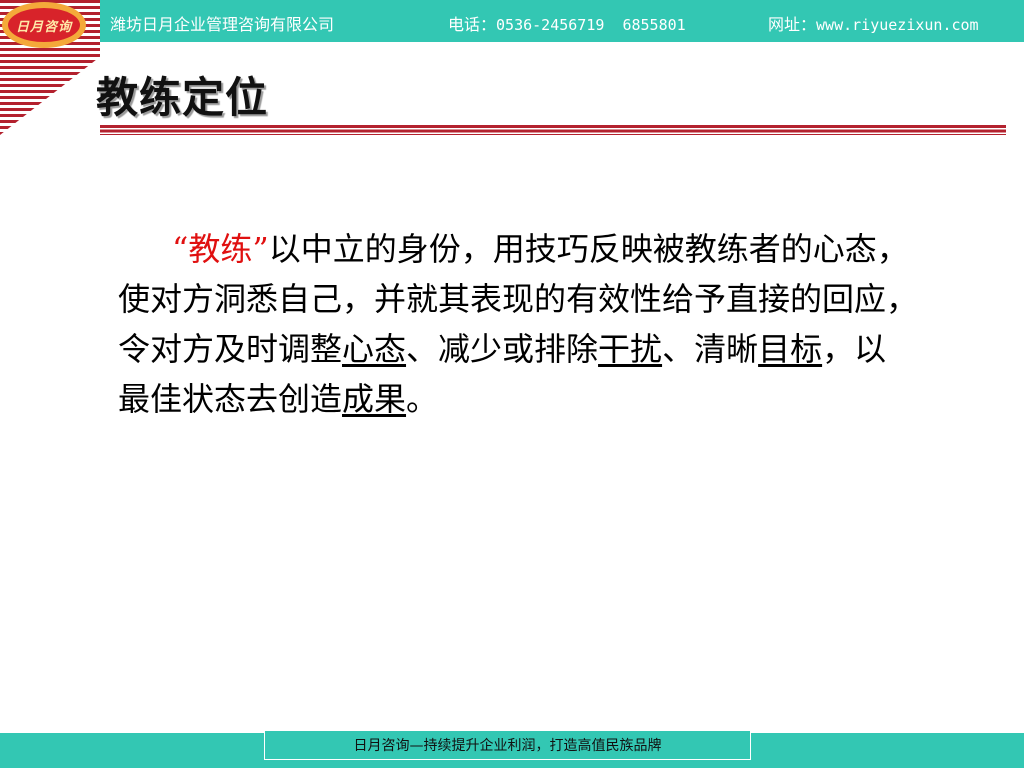 Image resolution: width=1024 pixels, height=768 pixels. I want to click on phone-info: 电话：0536-2456719 6855801, so click(567, 23).